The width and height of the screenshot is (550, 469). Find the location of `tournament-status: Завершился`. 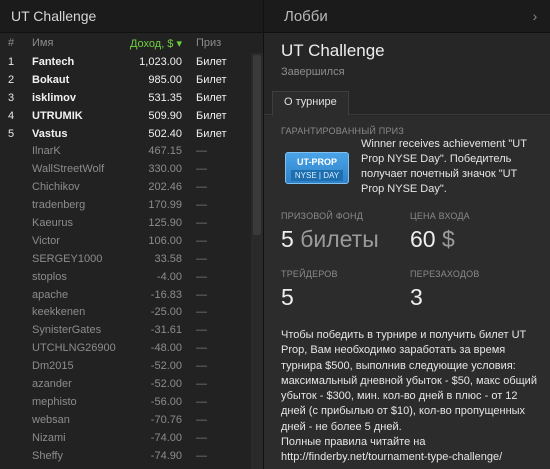

tournament-status: Завершился is located at coordinates (313, 72).